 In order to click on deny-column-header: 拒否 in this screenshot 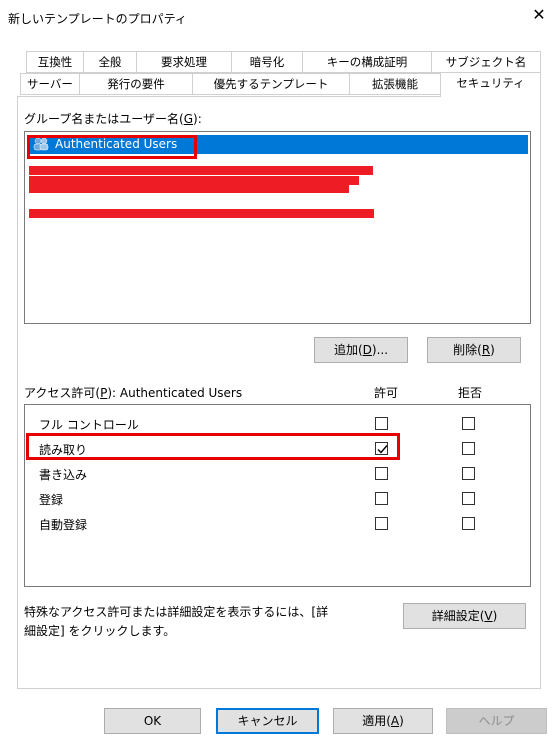, I will do `click(470, 393)`.